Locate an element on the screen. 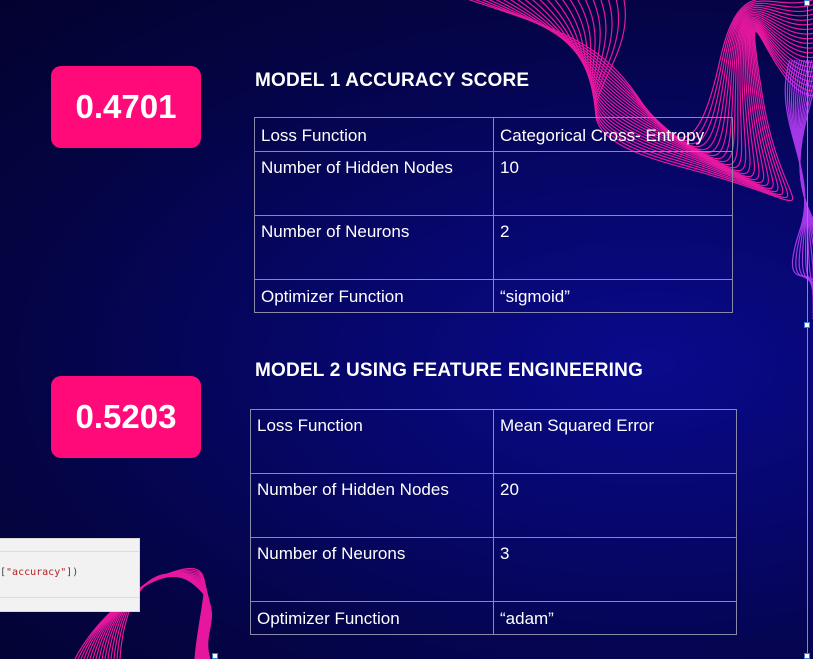  param-value: 2 is located at coordinates (613, 247).